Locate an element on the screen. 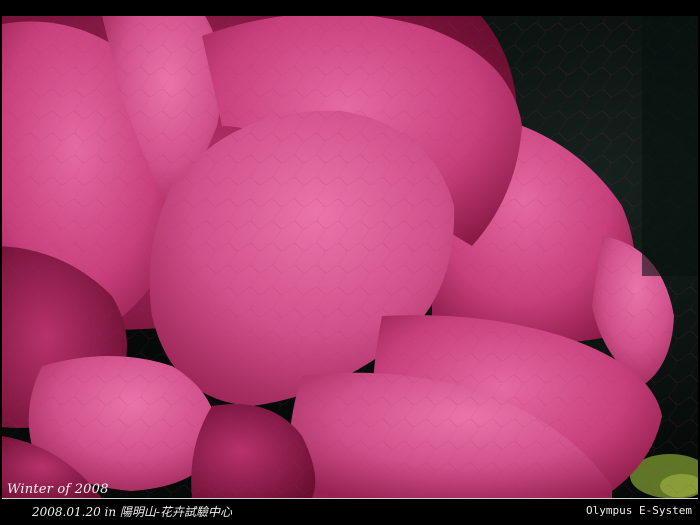 This screenshot has width=700, height=525. caption-camera: Olympus E-System is located at coordinates (639, 510).